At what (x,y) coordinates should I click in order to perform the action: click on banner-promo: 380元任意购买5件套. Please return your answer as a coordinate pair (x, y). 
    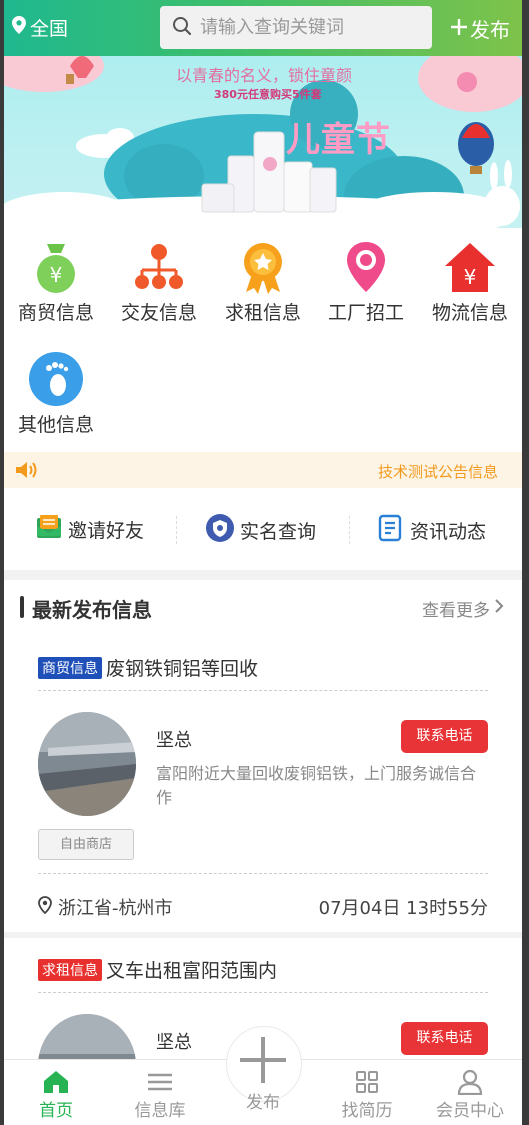
    Looking at the image, I should click on (268, 94).